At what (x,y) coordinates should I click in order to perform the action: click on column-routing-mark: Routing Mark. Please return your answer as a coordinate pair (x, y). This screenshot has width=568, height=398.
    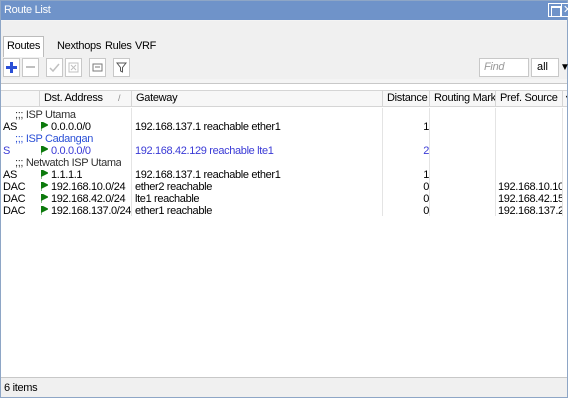
    Looking at the image, I should click on (462, 98).